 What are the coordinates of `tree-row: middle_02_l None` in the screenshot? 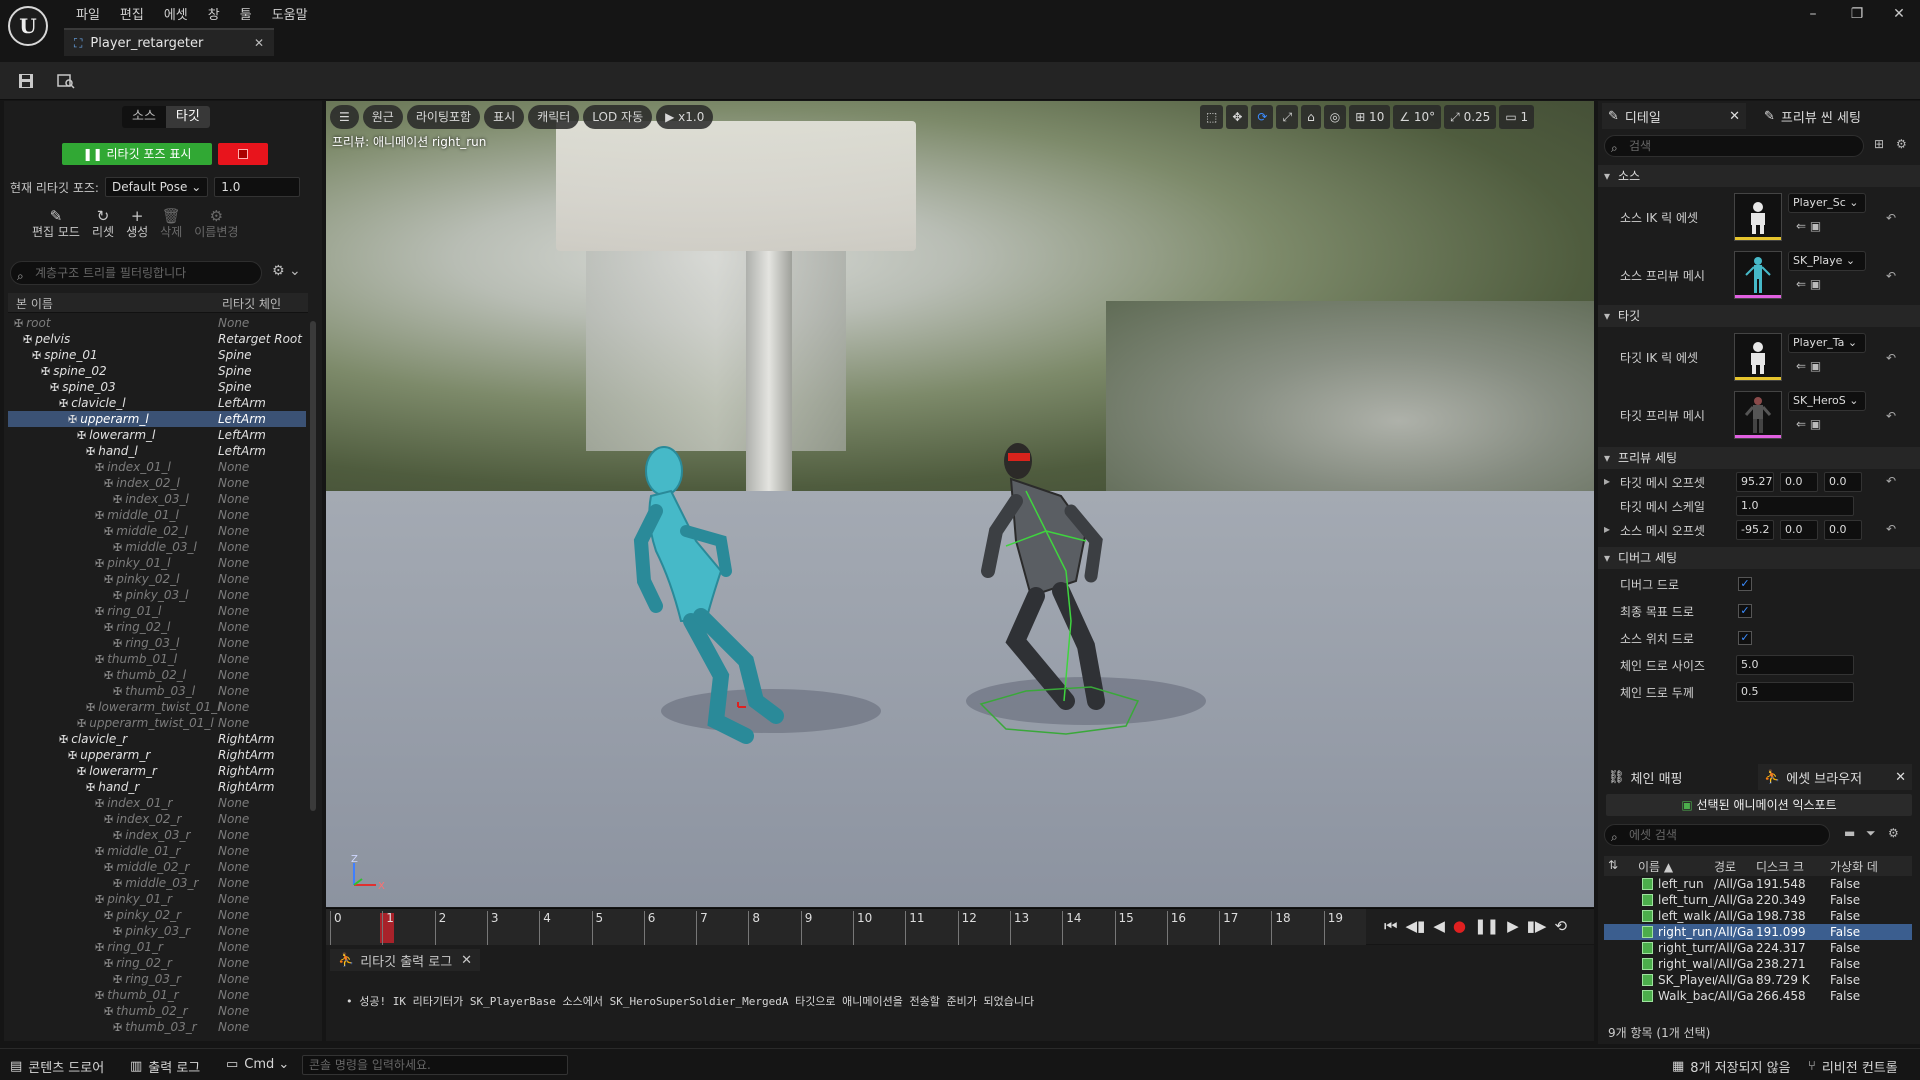 It's located at (157, 531).